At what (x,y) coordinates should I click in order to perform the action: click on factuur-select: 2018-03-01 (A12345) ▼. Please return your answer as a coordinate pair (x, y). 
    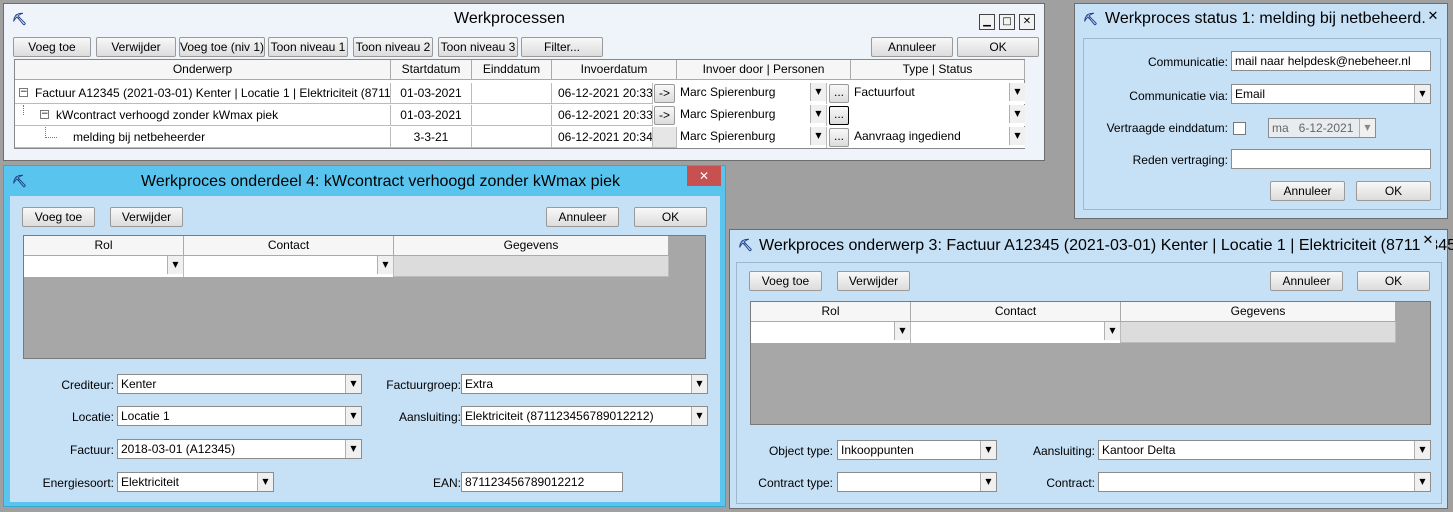
    Looking at the image, I should click on (239, 449).